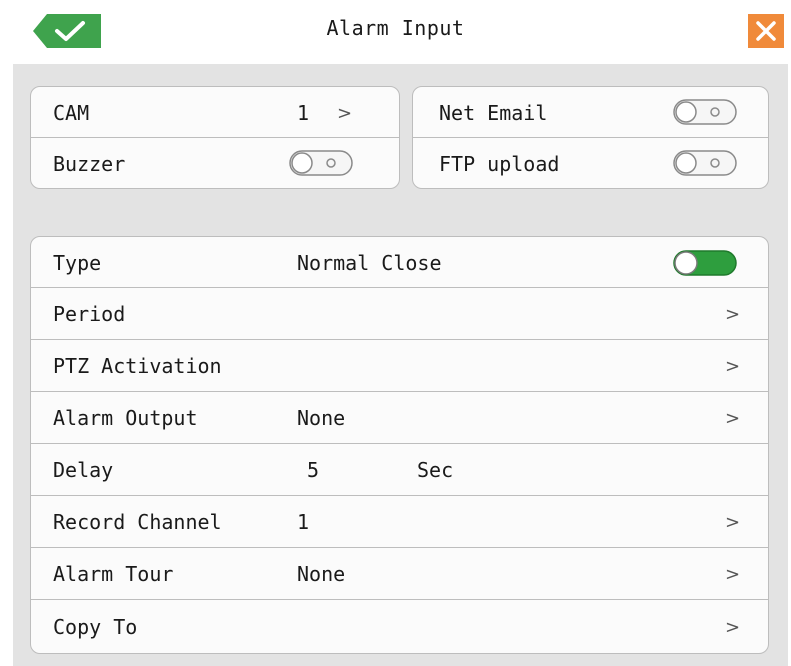 This screenshot has width=791, height=666. I want to click on ftp-upload-row: FTP upload, so click(590, 163).